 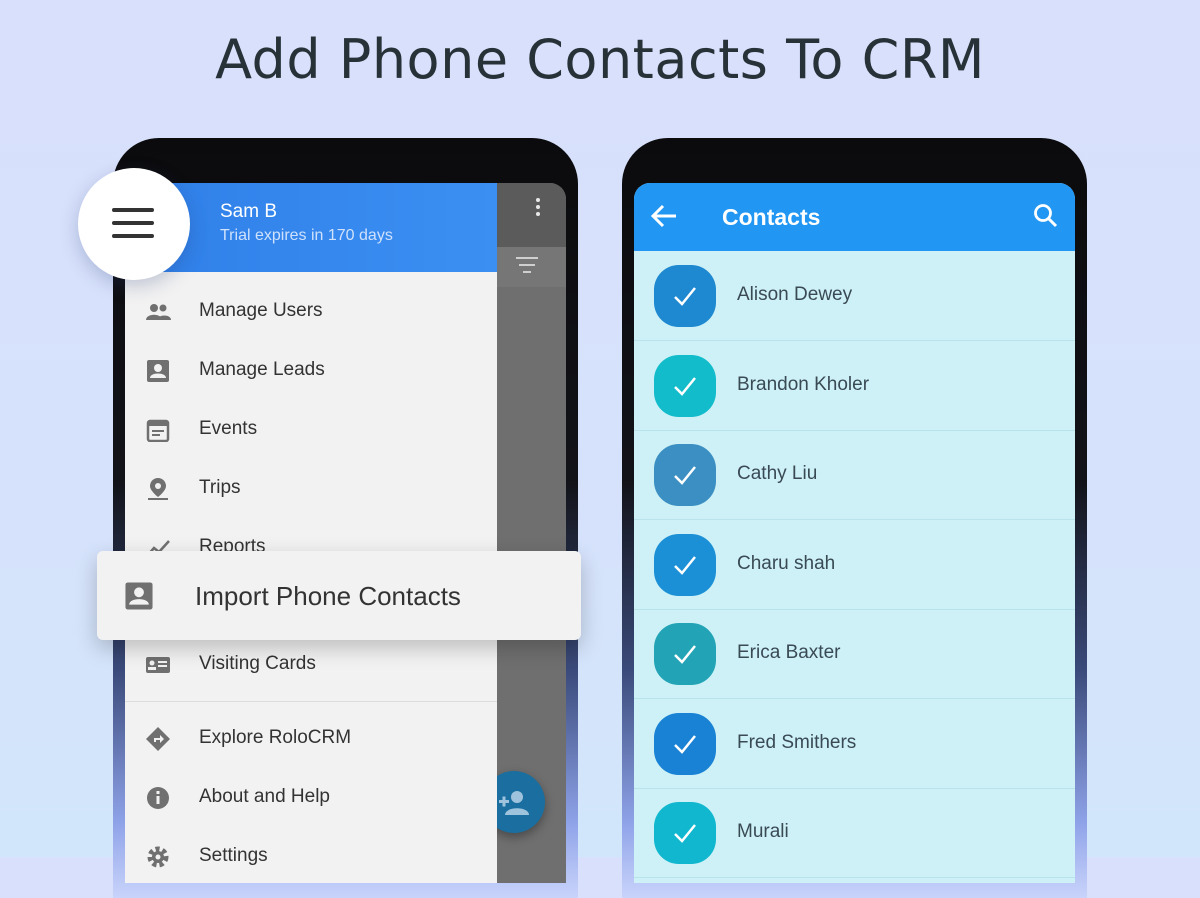 I want to click on back-arrow-icon, so click(x=664, y=216).